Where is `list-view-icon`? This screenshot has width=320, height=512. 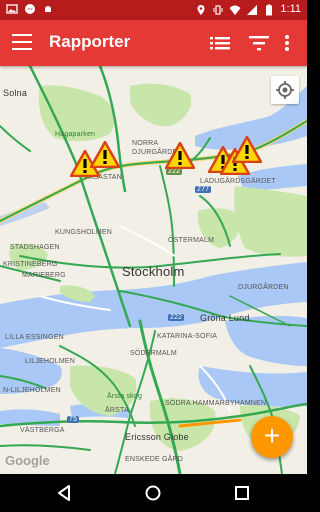 list-view-icon is located at coordinates (220, 43).